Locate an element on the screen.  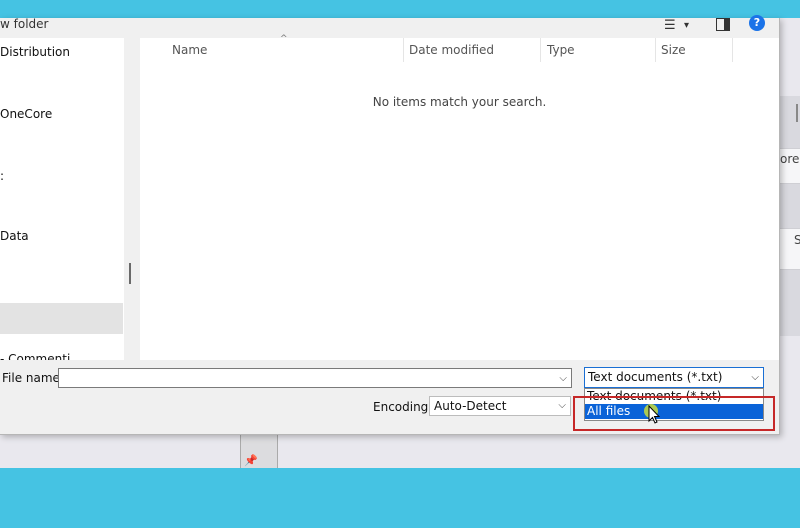
background-pane-icon is located at coordinates (798, 113).